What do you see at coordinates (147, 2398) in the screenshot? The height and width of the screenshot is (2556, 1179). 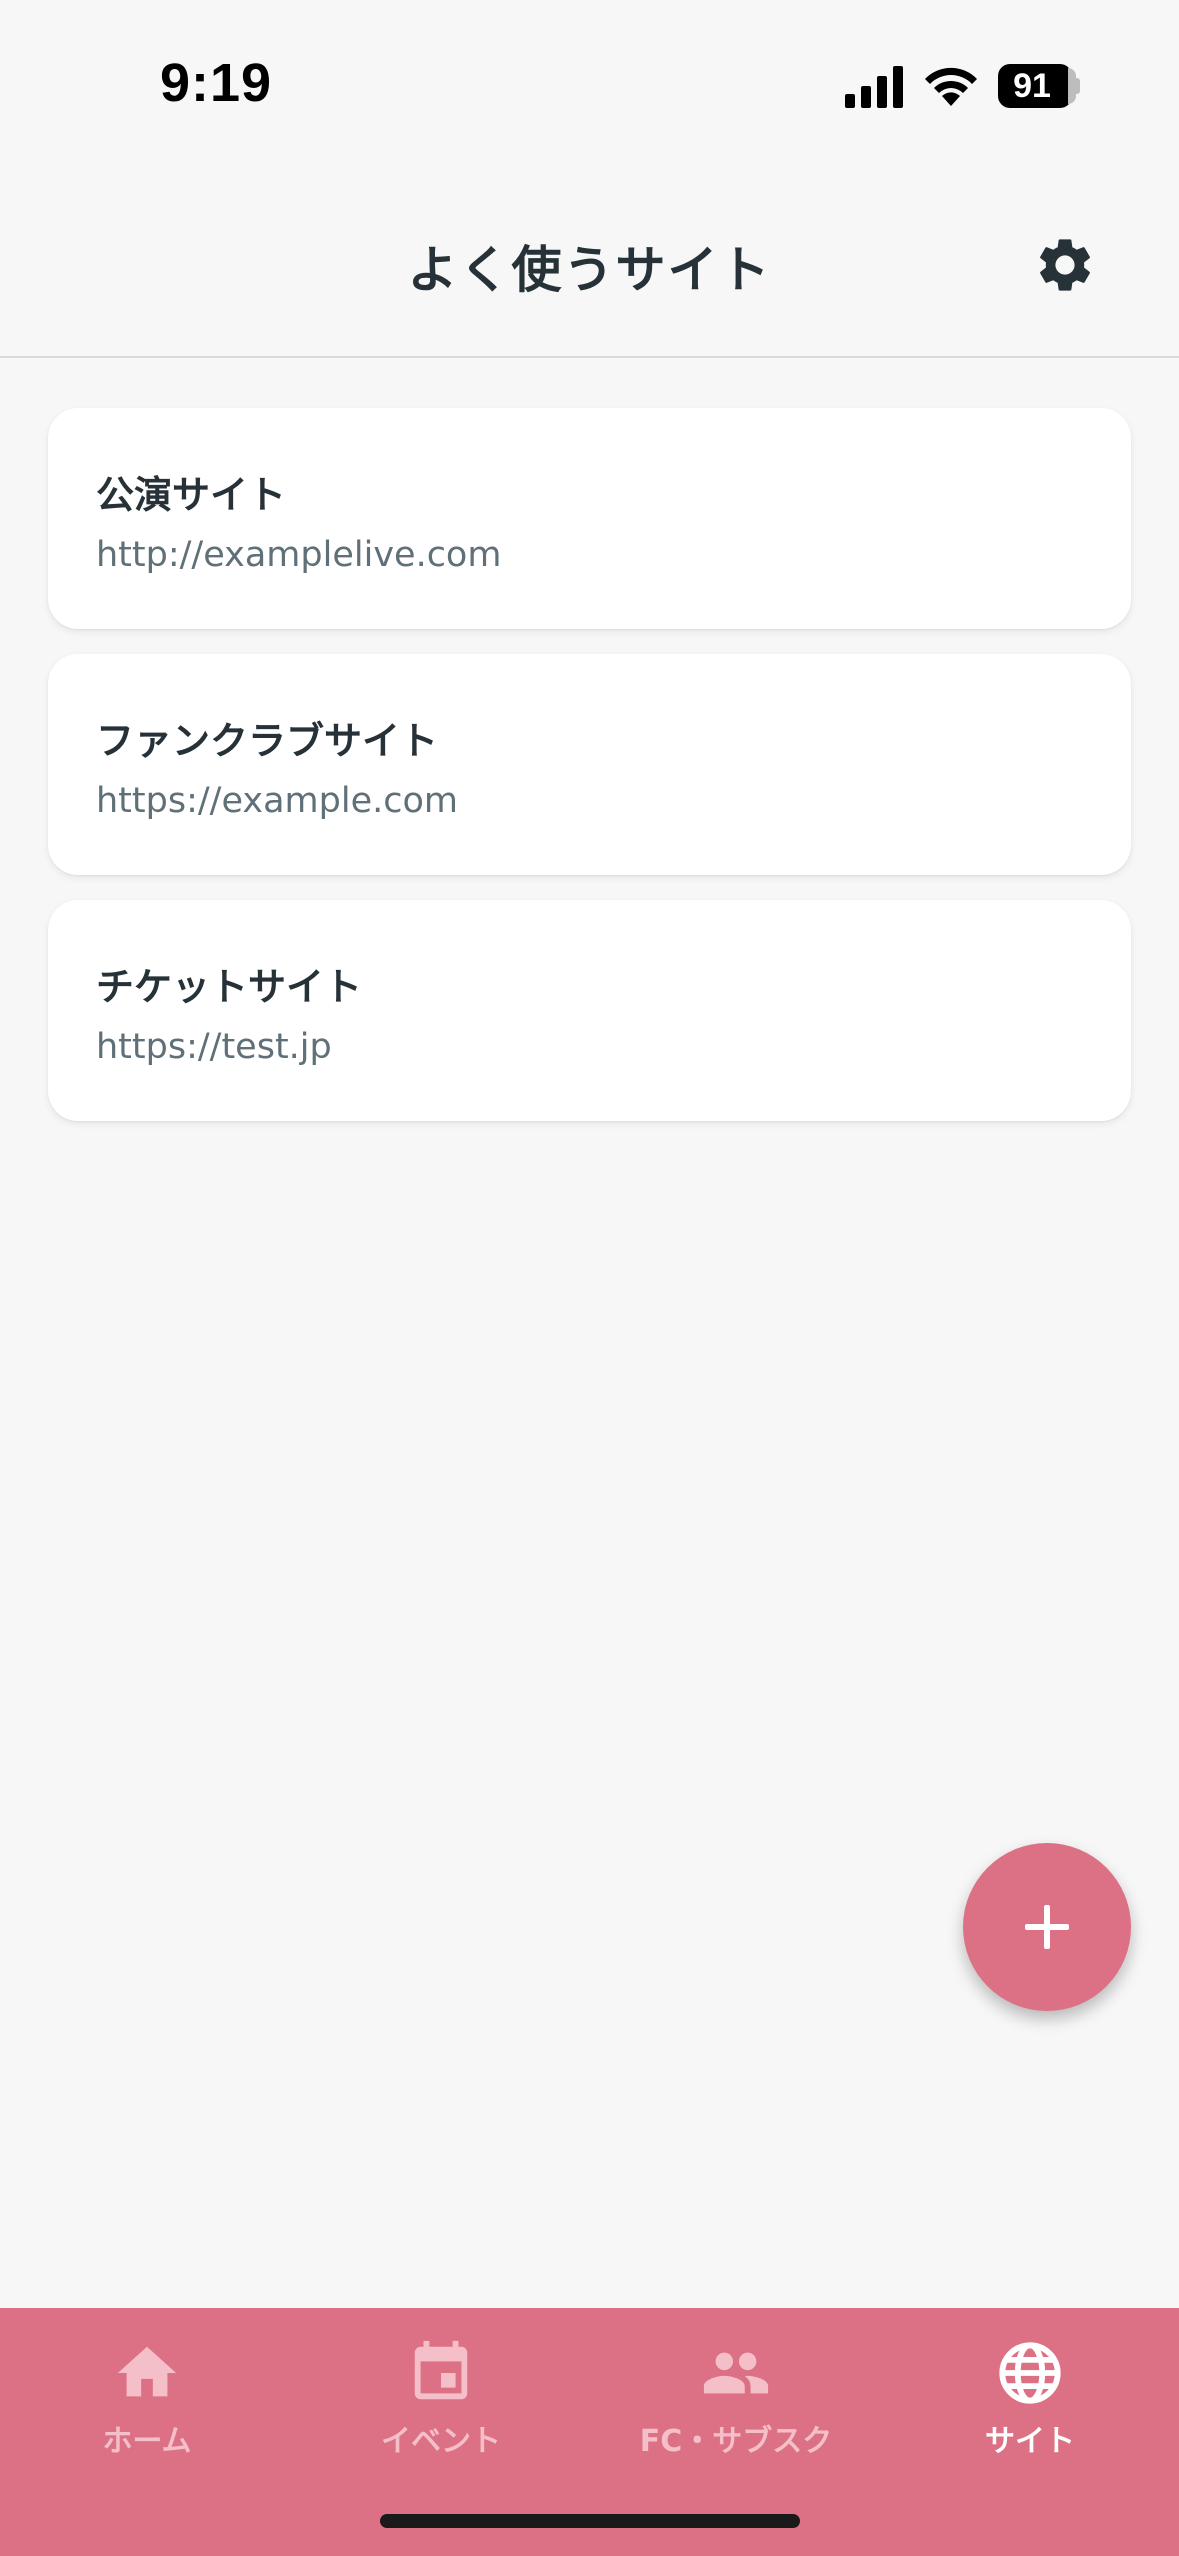 I see `nav-item-home: ホーム` at bounding box center [147, 2398].